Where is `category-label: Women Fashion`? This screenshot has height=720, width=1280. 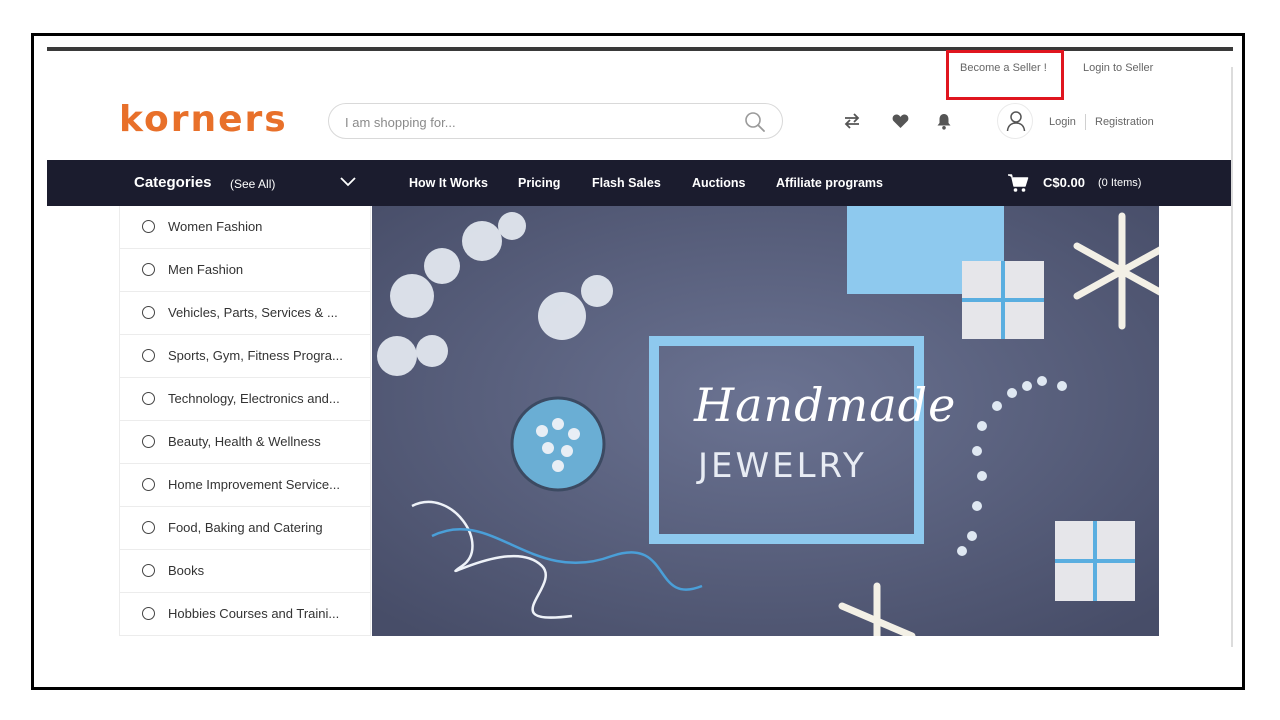 category-label: Women Fashion is located at coordinates (215, 226).